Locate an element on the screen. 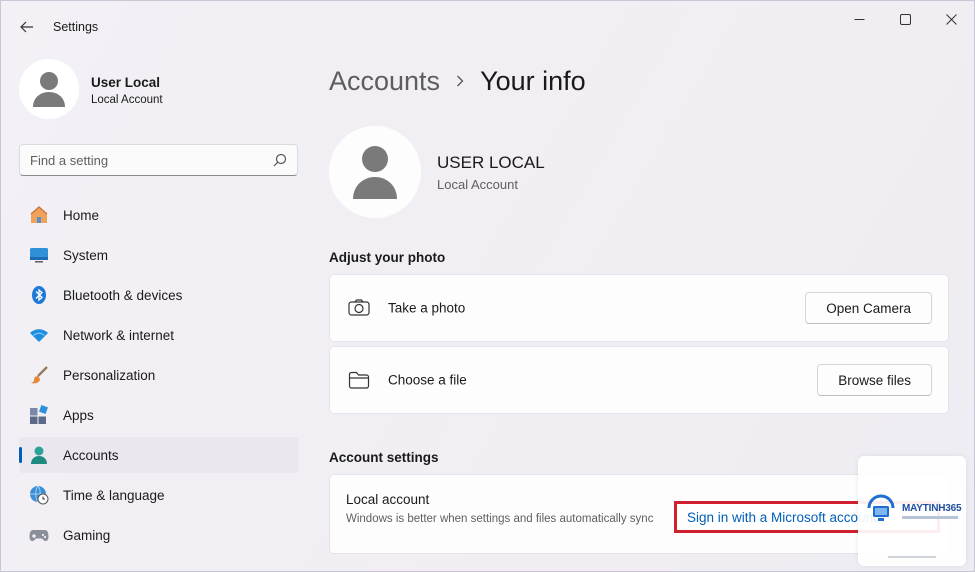 Image resolution: width=975 pixels, height=572 pixels. camera-icon is located at coordinates (359, 308).